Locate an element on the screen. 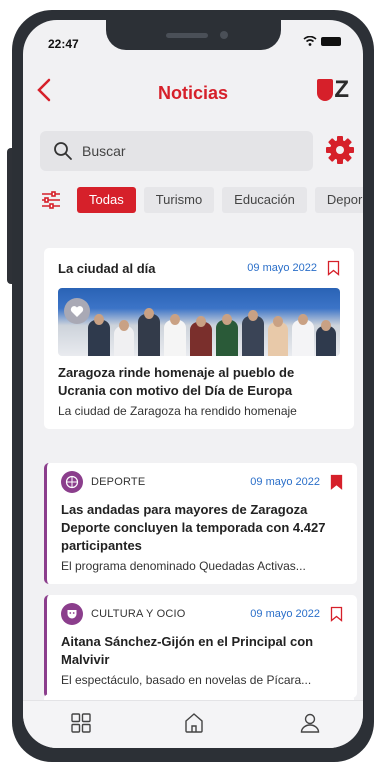  basketball-icon is located at coordinates (72, 482).